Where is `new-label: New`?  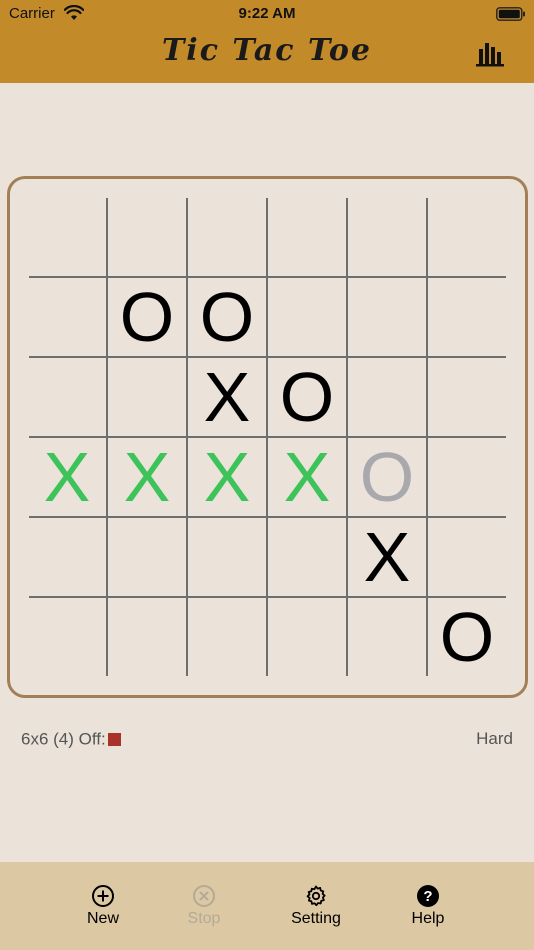 new-label: New is located at coordinates (102, 918).